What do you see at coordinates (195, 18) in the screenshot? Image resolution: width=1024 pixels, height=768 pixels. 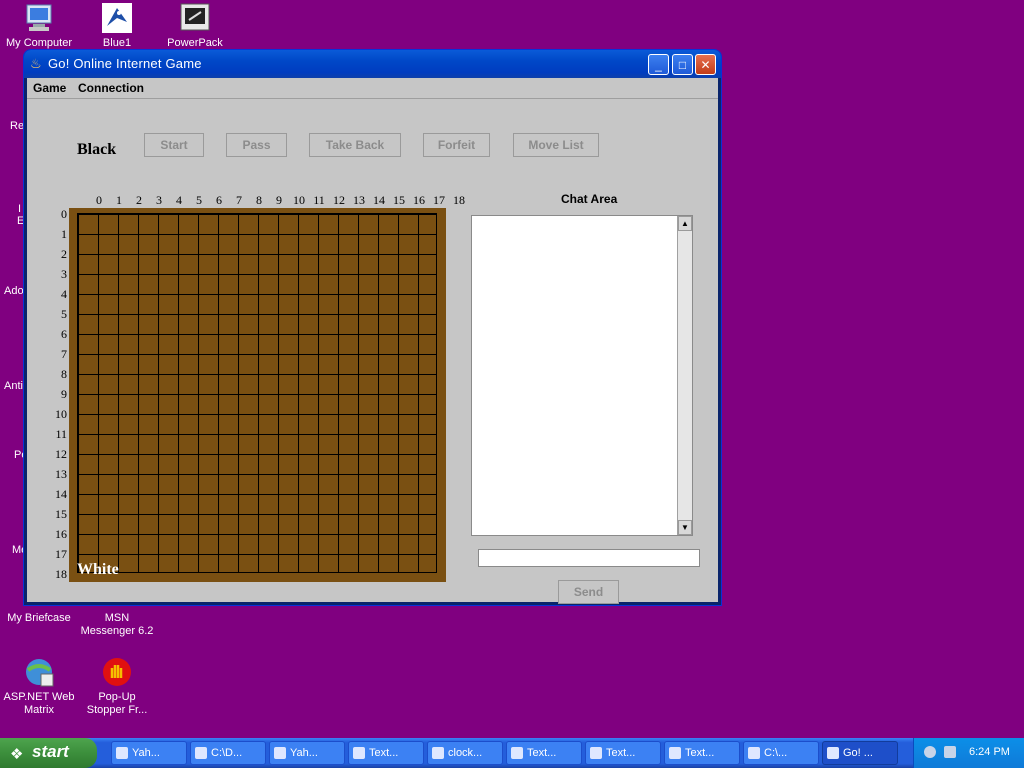 I see `powerpack-icon` at bounding box center [195, 18].